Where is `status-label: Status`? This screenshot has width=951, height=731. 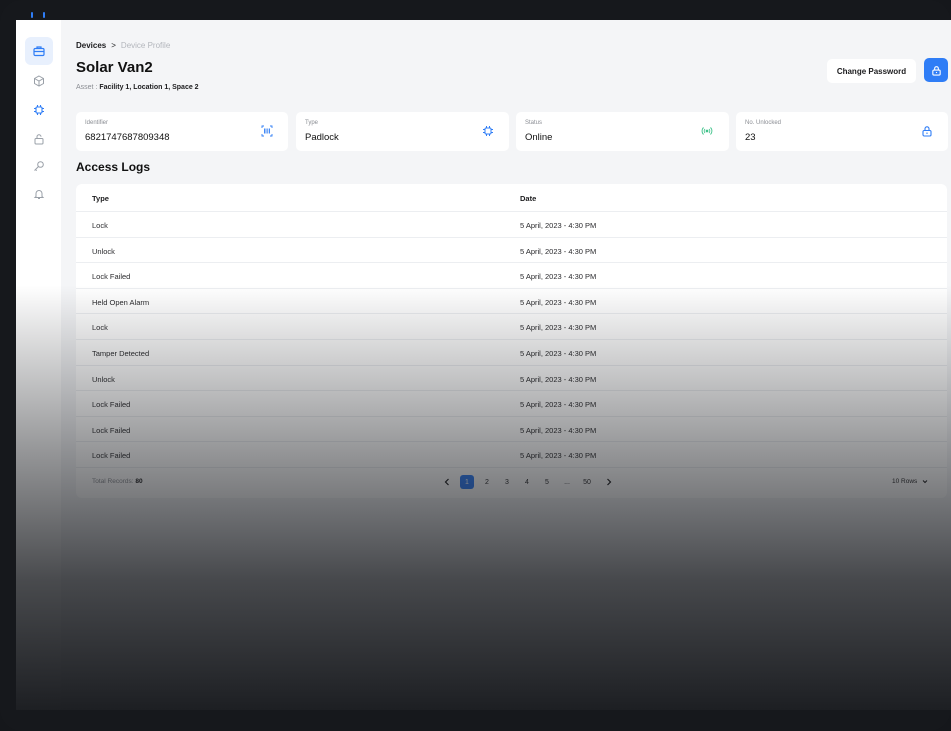
status-label: Status is located at coordinates (534, 123).